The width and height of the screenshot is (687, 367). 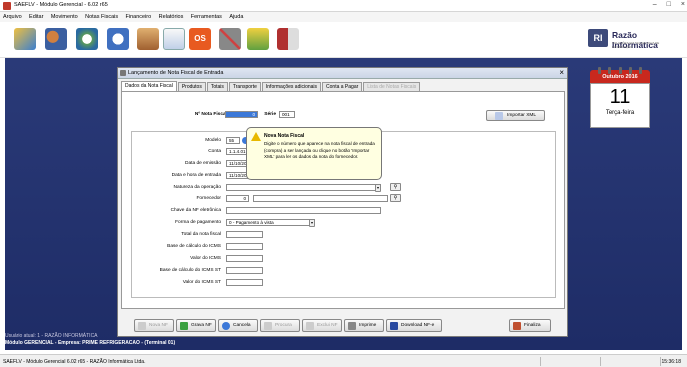 I want to click on undo-icon, so click(x=226, y=326).